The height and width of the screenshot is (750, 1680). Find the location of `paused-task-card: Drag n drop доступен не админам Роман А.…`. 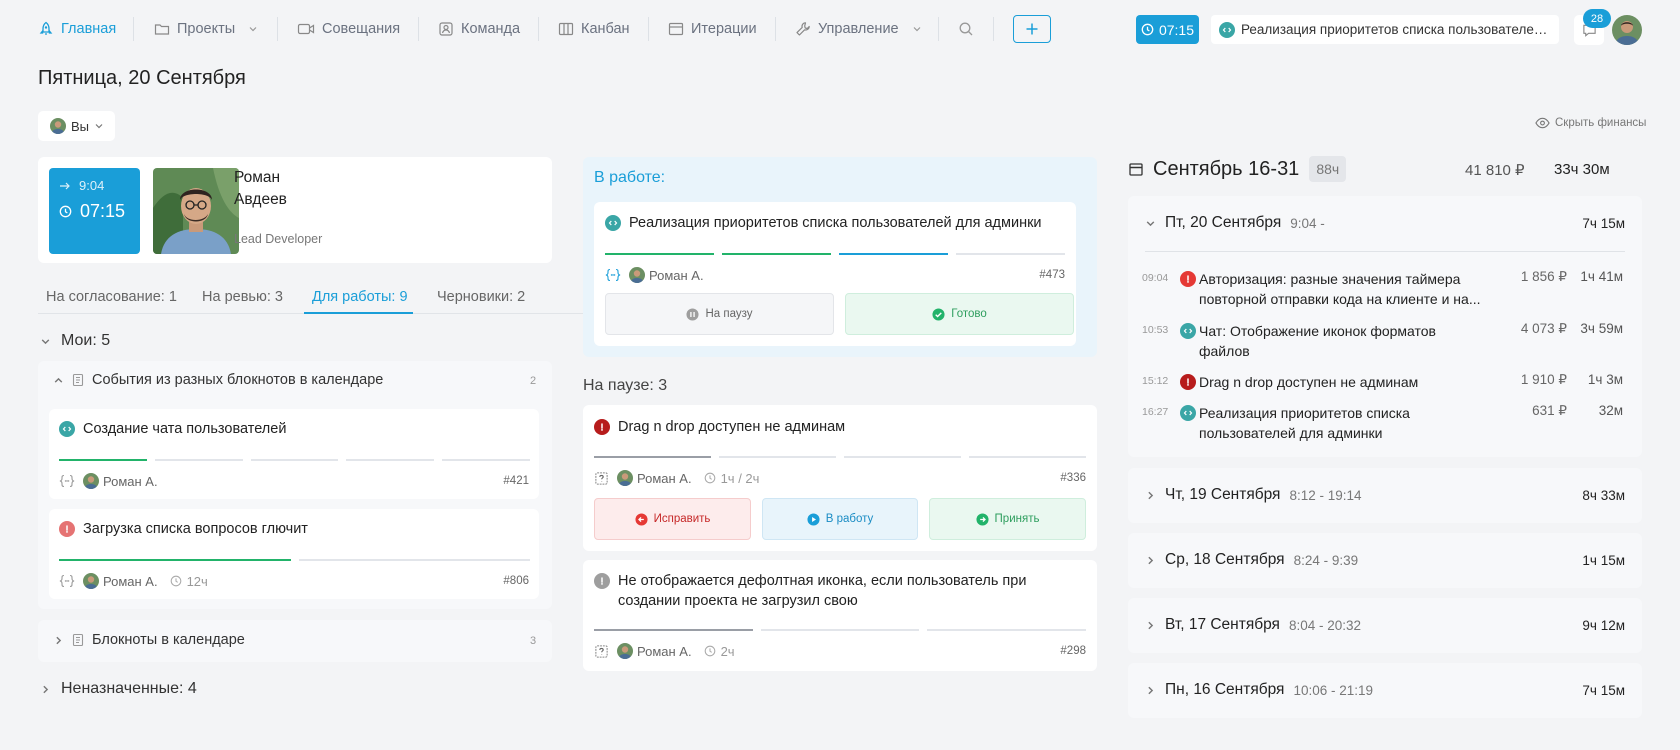

paused-task-card: Drag n drop доступен не админам Роман А.… is located at coordinates (840, 478).